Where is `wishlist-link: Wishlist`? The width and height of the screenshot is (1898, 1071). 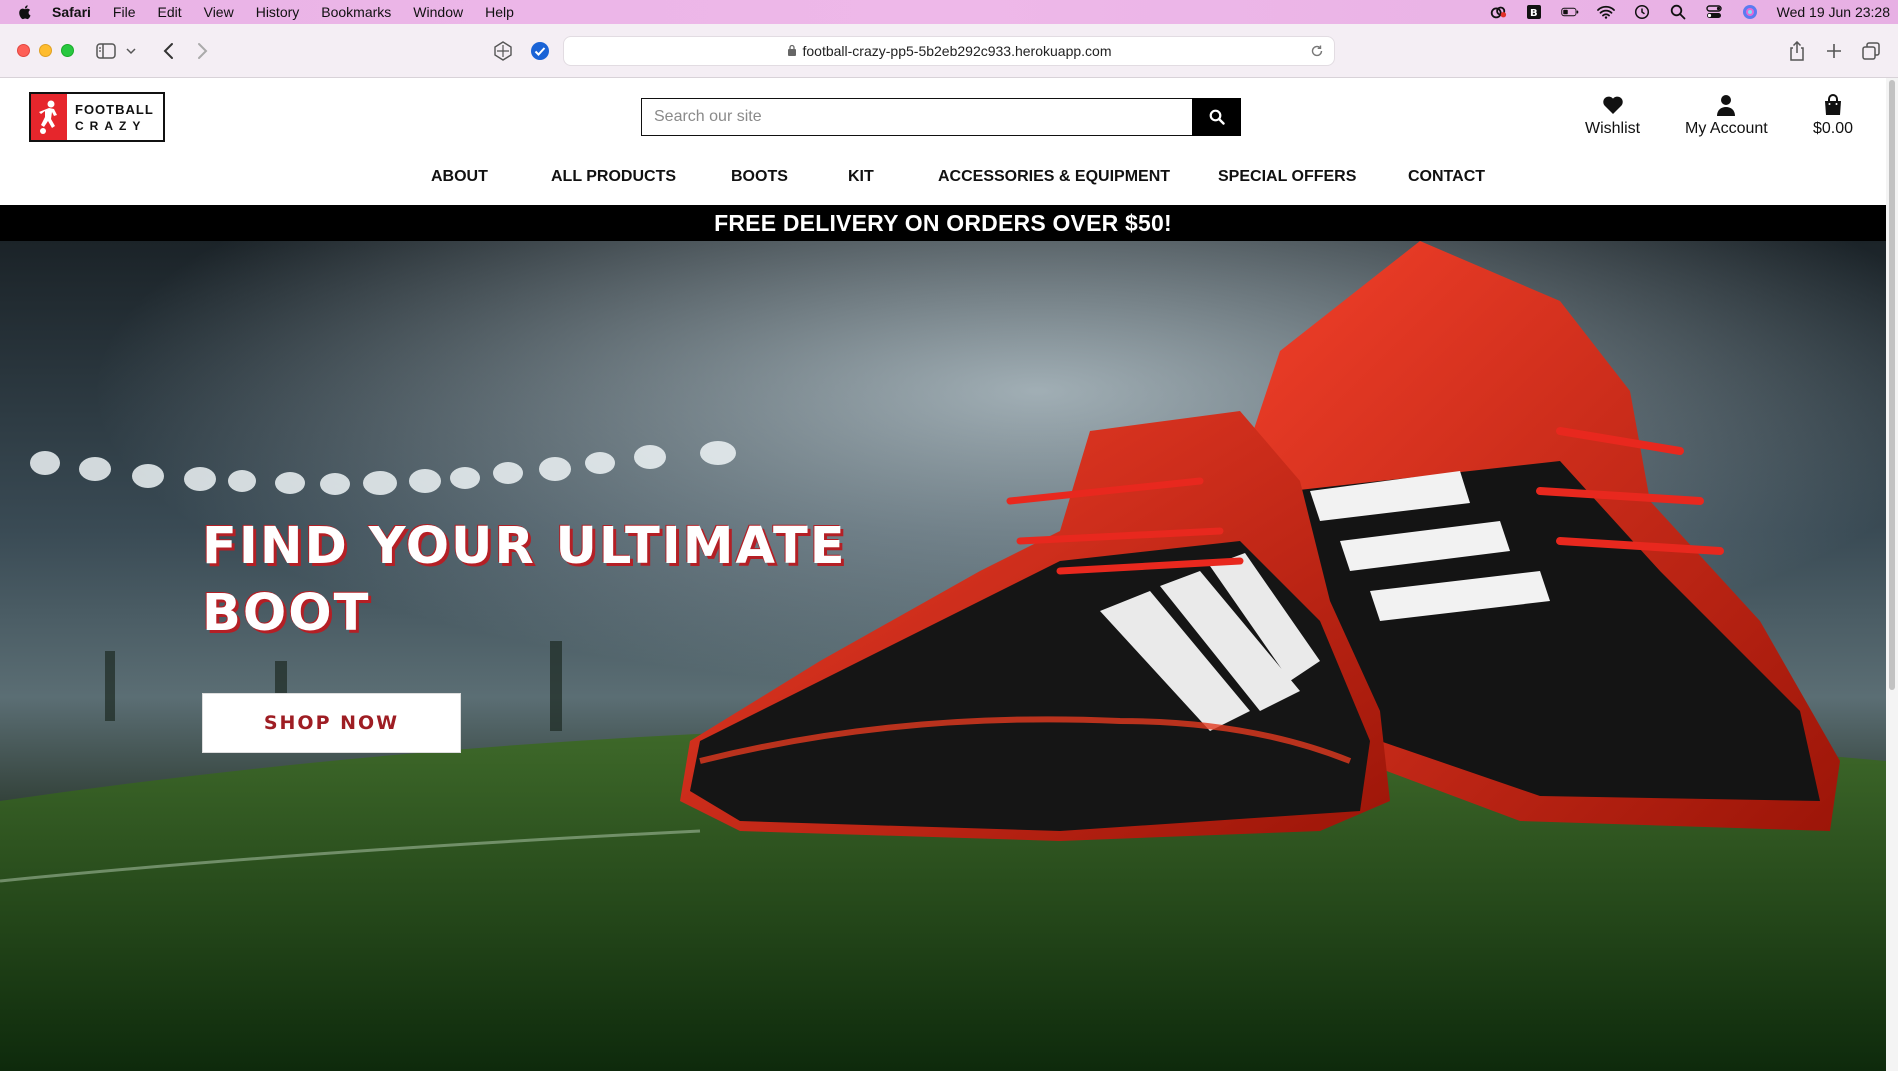 wishlist-link: Wishlist is located at coordinates (1612, 115).